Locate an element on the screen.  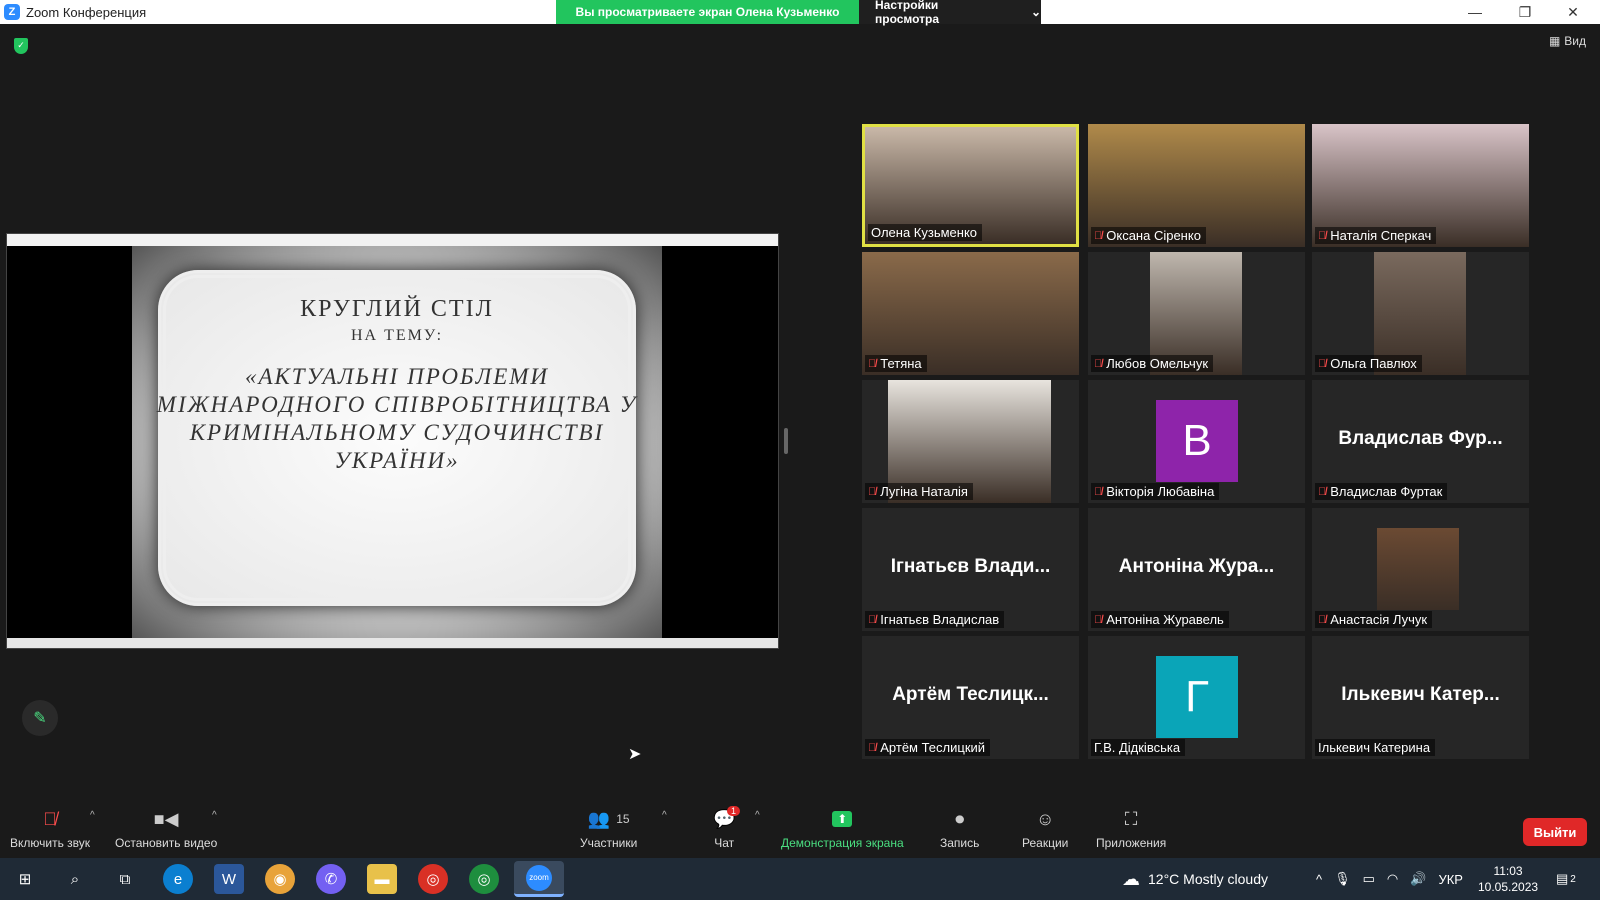
participant-name: Тетяна is located at coordinates (901, 363).